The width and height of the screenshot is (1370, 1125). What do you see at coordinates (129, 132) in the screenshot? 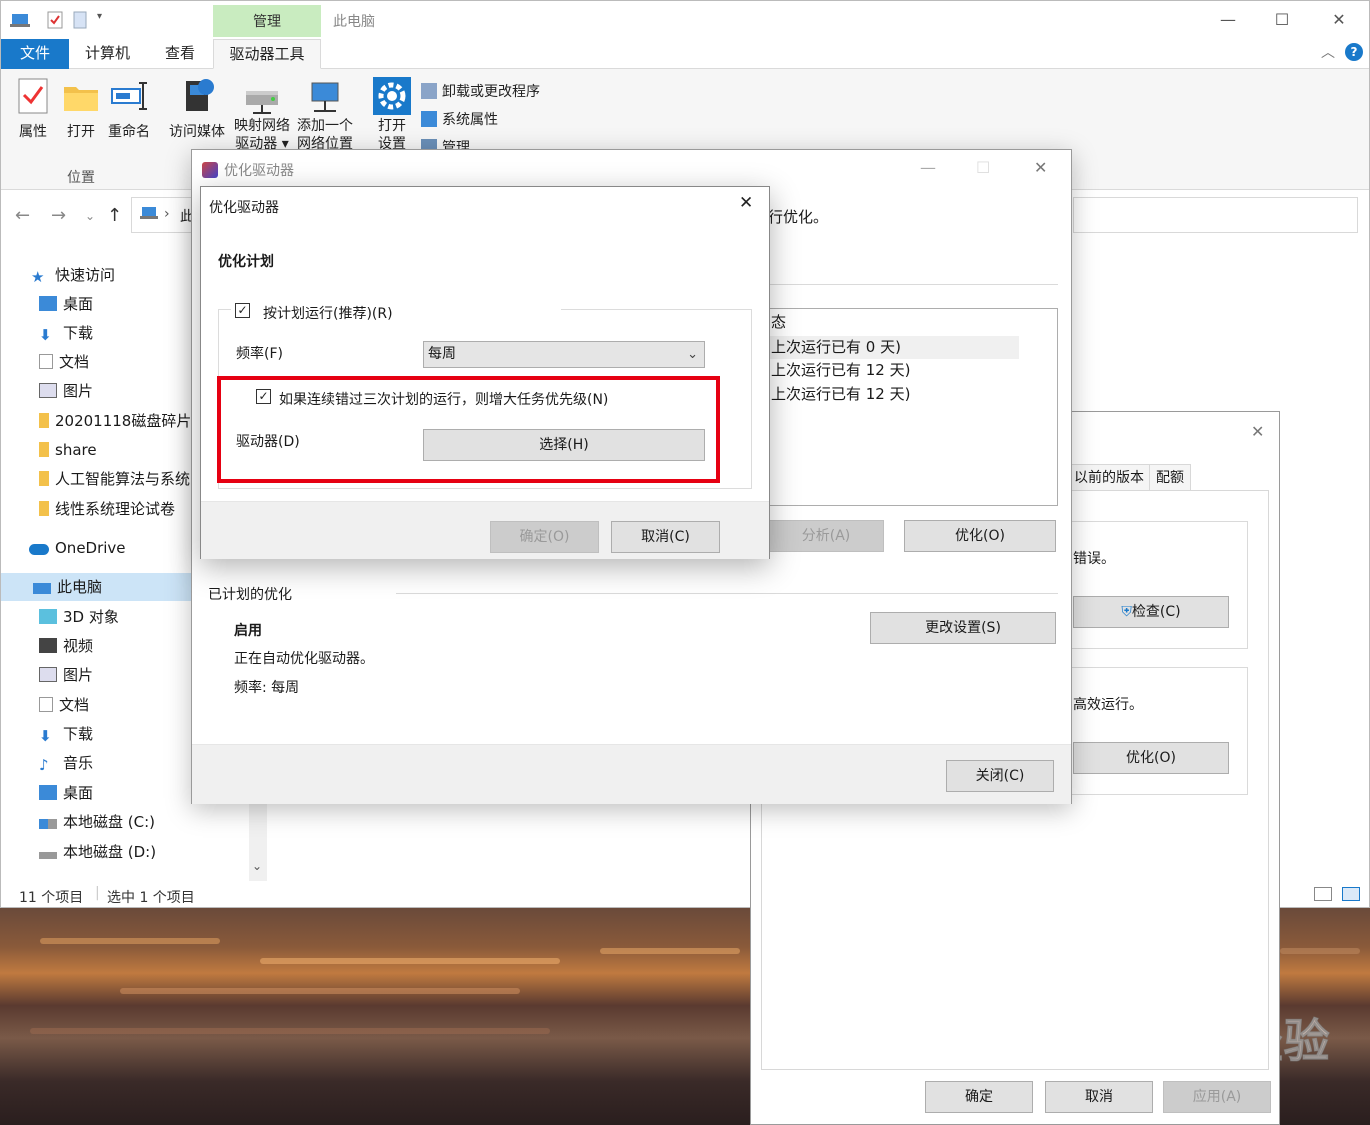
I see `rename-label: 重命名` at bounding box center [129, 132].